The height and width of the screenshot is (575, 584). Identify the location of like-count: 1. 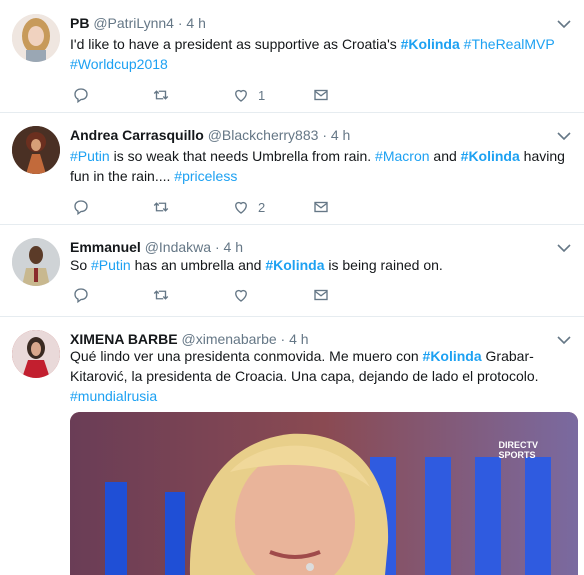
(262, 95).